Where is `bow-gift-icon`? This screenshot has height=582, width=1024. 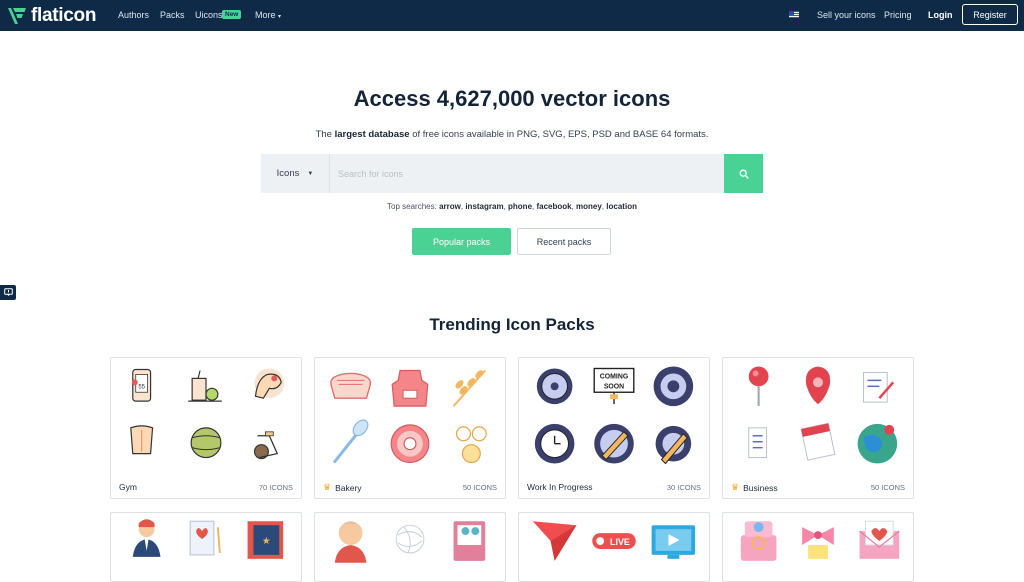
bow-gift-icon is located at coordinates (818, 543).